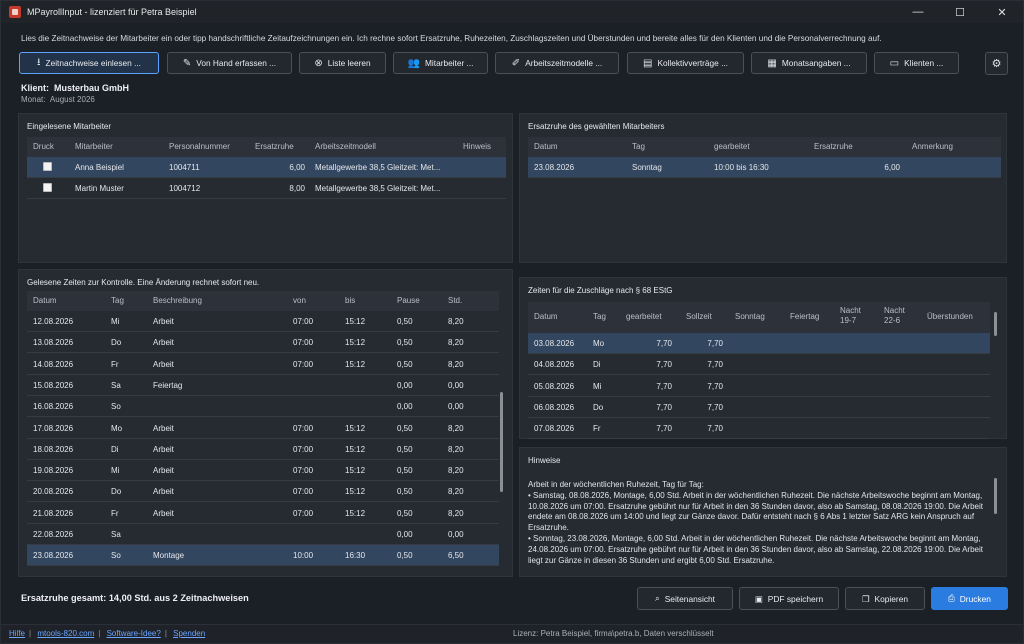 The image size is (1024, 644). What do you see at coordinates (65, 633) in the screenshot?
I see `website-link: mtools-820.com` at bounding box center [65, 633].